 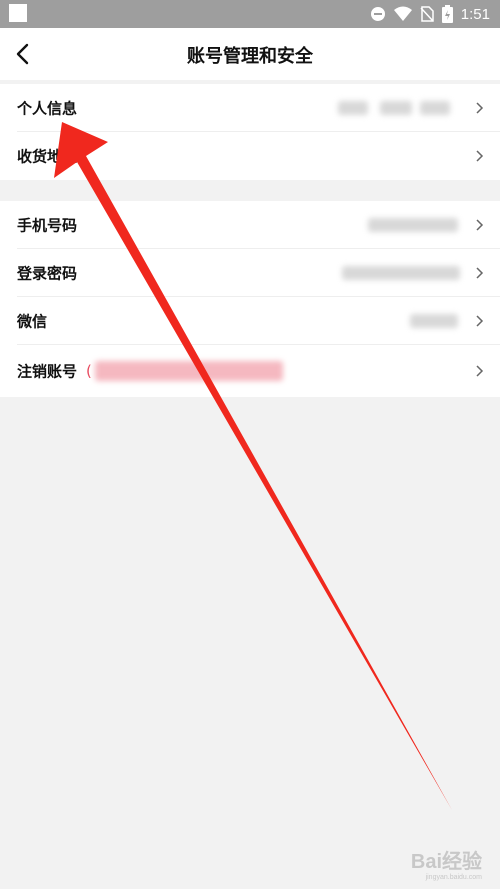 I want to click on notice-paren: (, so click(x=89, y=371).